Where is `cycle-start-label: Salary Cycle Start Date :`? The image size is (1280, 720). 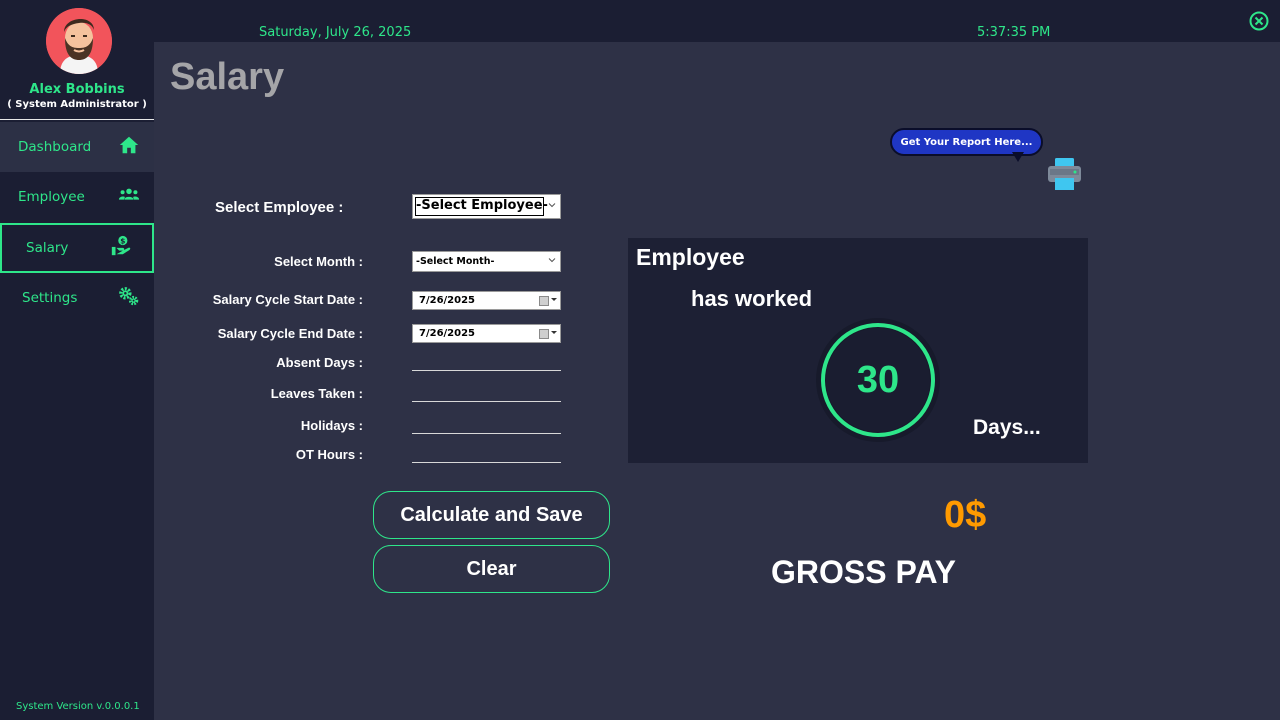
cycle-start-label: Salary Cycle Start Date : is located at coordinates (287, 299).